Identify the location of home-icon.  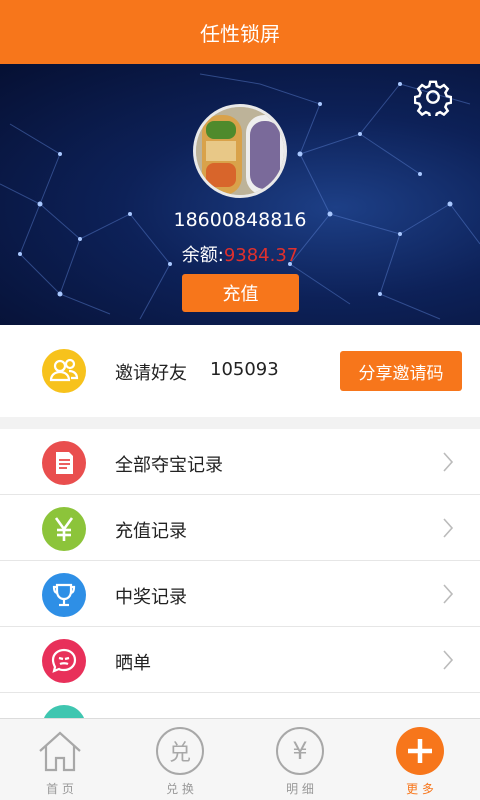
(60, 751).